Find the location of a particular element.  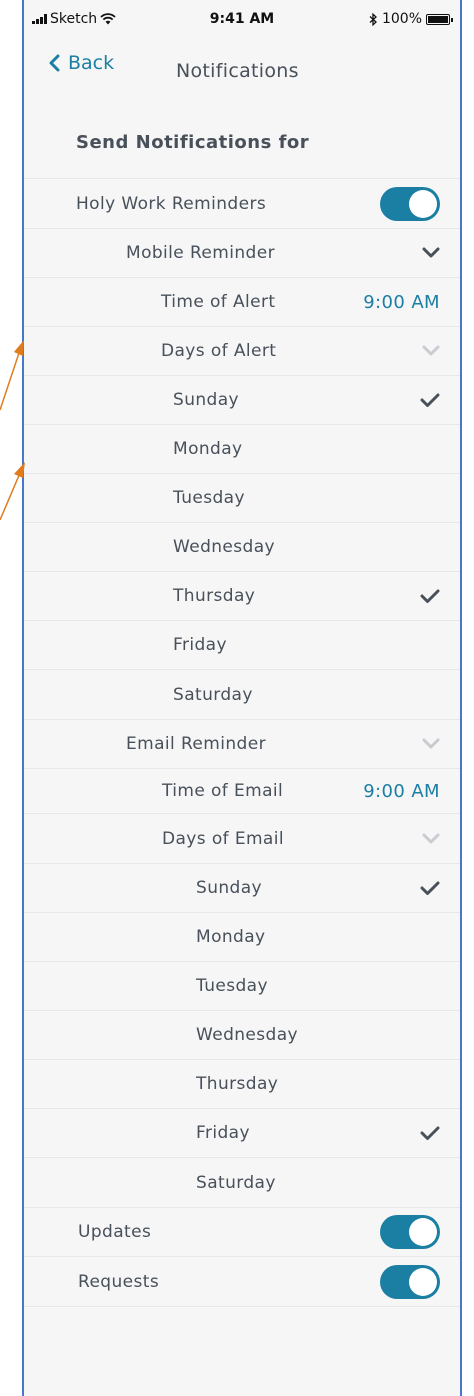

holy-work-reminders-toggle is located at coordinates (410, 203).